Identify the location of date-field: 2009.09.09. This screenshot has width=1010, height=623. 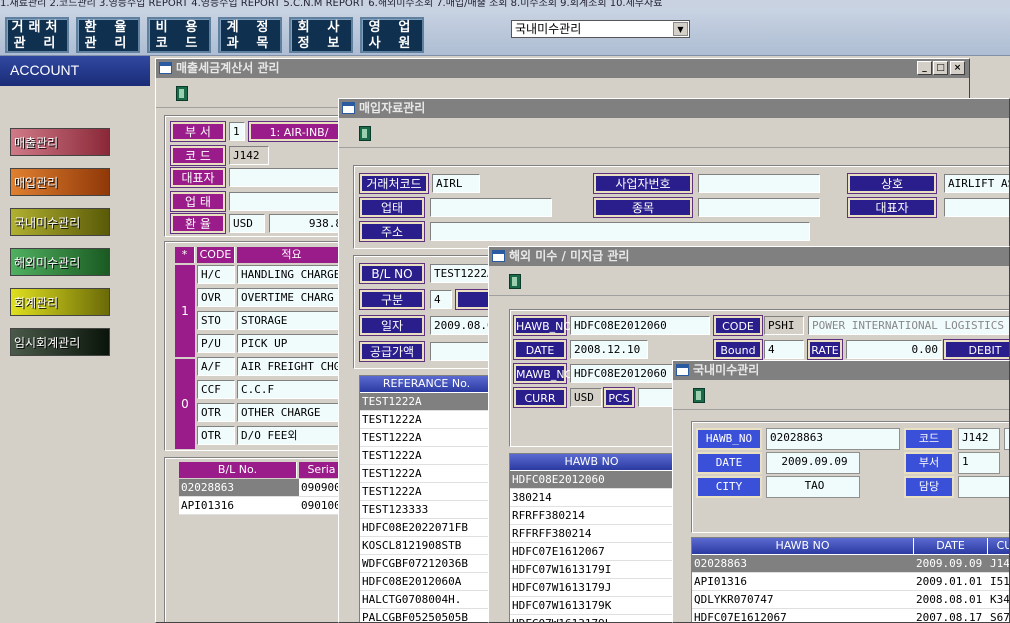
(813, 463).